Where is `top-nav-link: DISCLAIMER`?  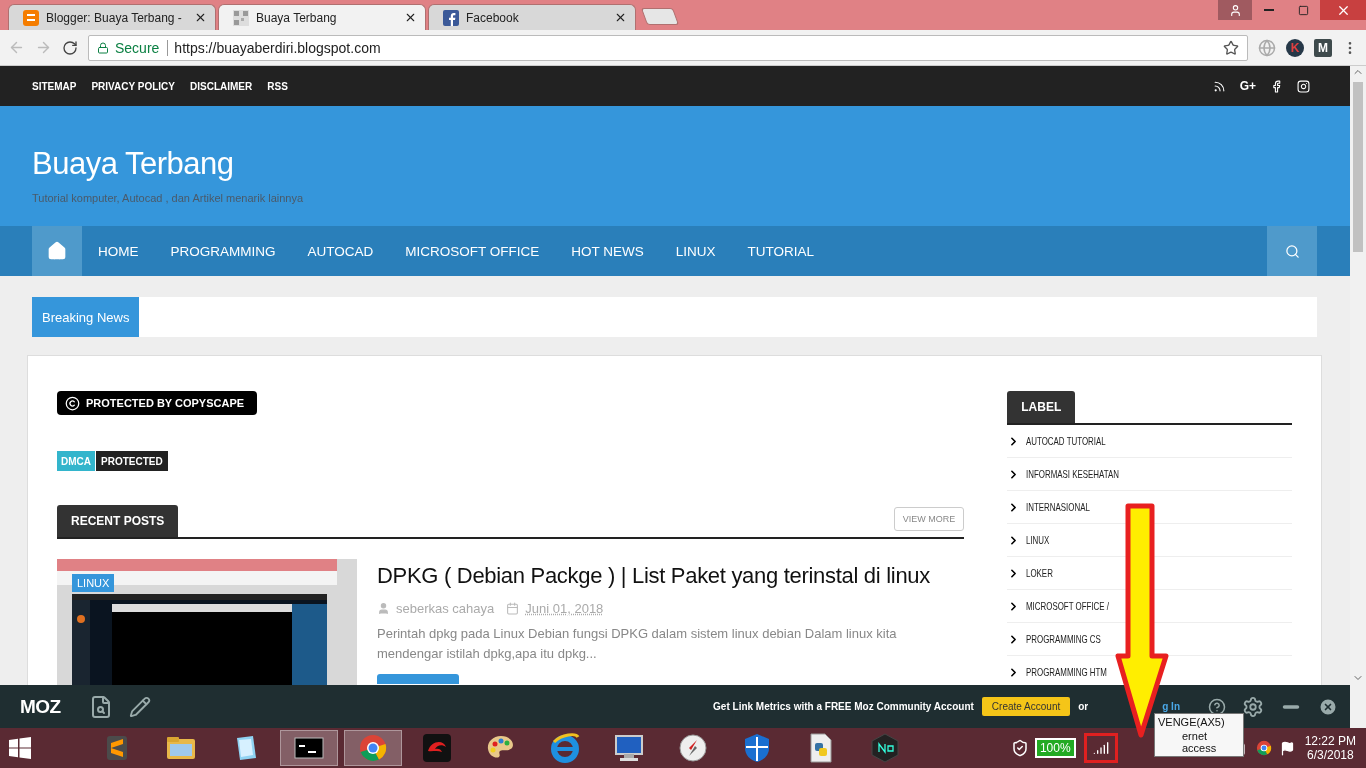 top-nav-link: DISCLAIMER is located at coordinates (221, 86).